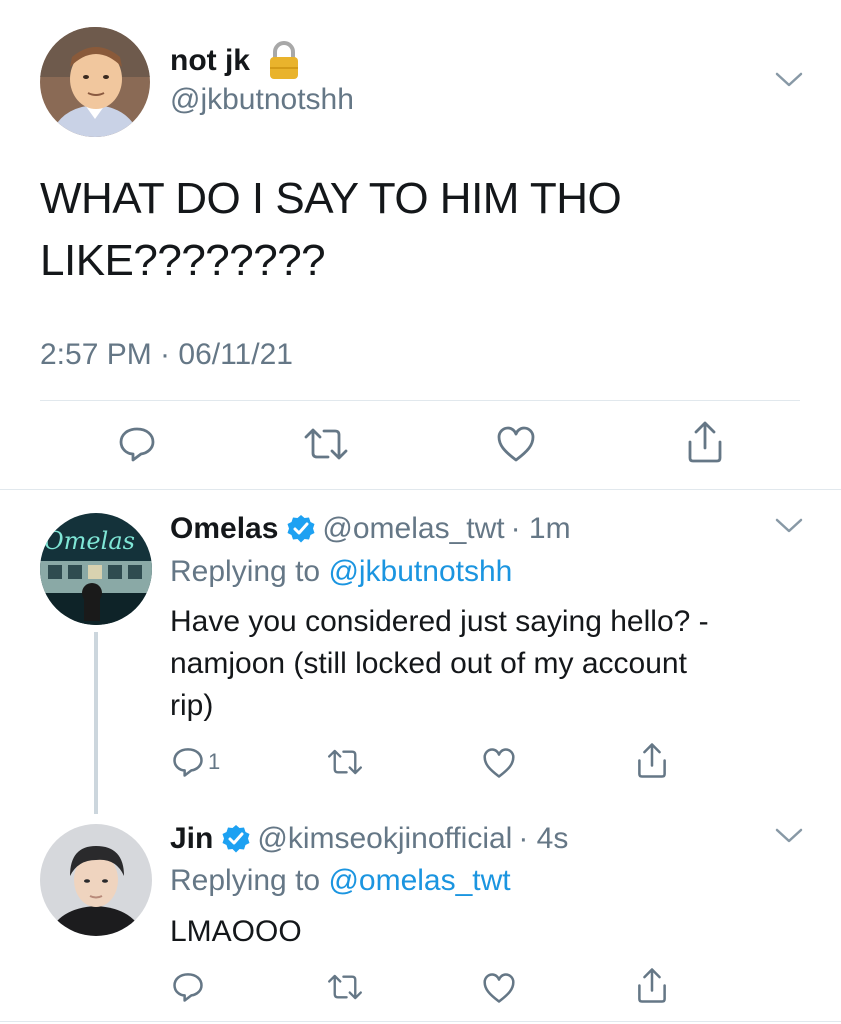  Describe the element at coordinates (384, 839) in the screenshot. I see `reply-author-handle: @kimseokjinofficial` at that location.